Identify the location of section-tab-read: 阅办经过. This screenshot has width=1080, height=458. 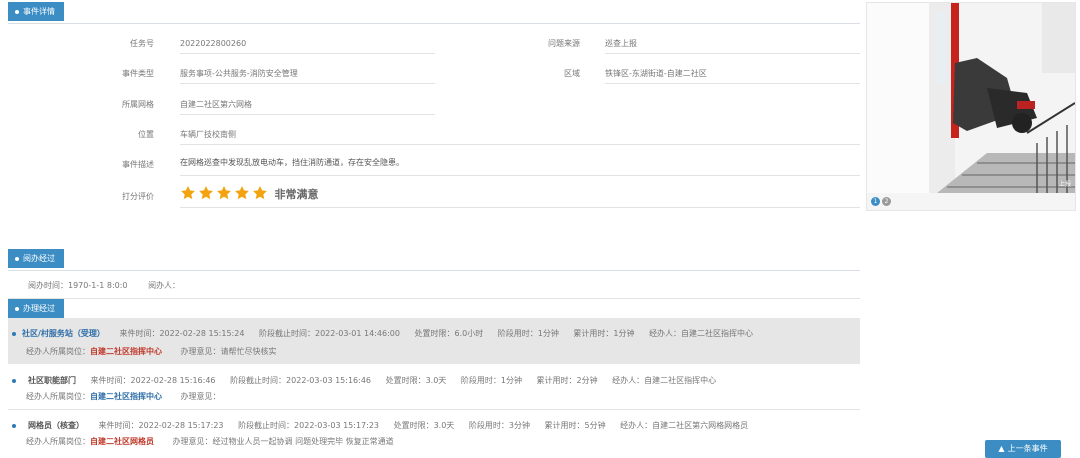
(36, 258).